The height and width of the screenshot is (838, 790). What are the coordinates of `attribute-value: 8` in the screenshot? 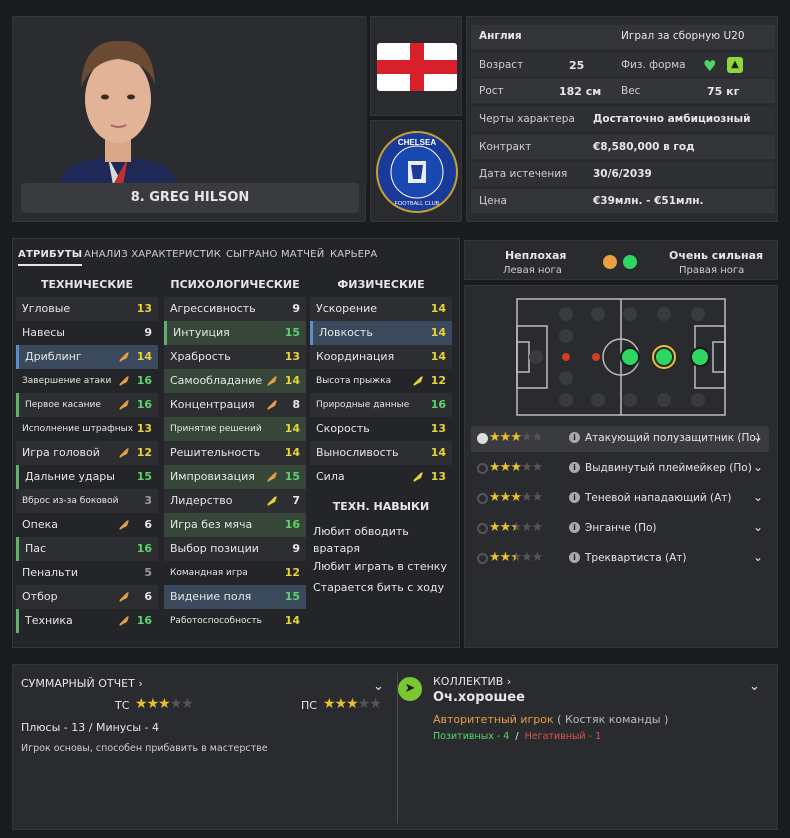 It's located at (296, 404).